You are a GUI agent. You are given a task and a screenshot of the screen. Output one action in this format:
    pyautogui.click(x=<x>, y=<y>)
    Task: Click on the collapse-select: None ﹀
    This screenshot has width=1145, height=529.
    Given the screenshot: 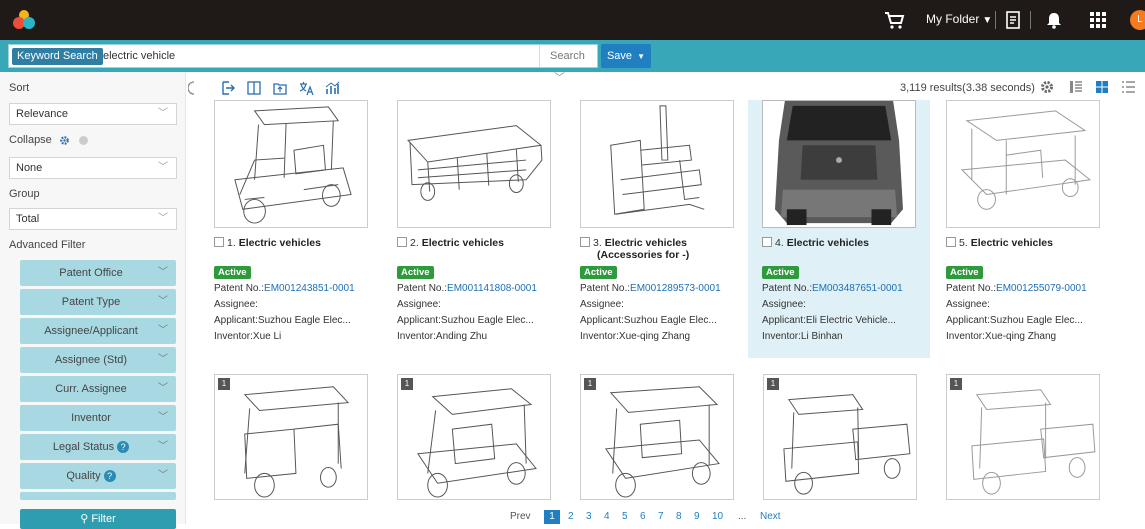 What is the action you would take?
    pyautogui.click(x=93, y=168)
    